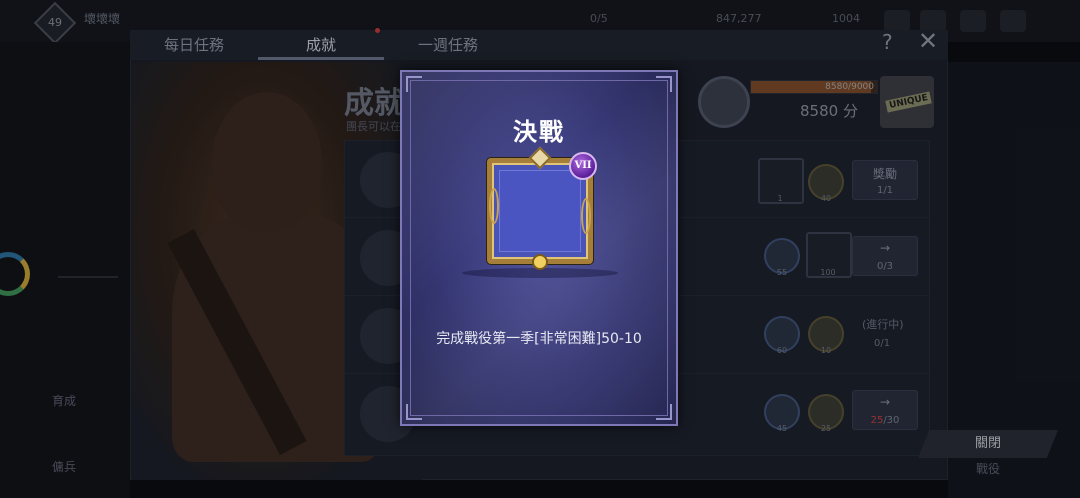  I want to click on frame-jewel, so click(540, 262).